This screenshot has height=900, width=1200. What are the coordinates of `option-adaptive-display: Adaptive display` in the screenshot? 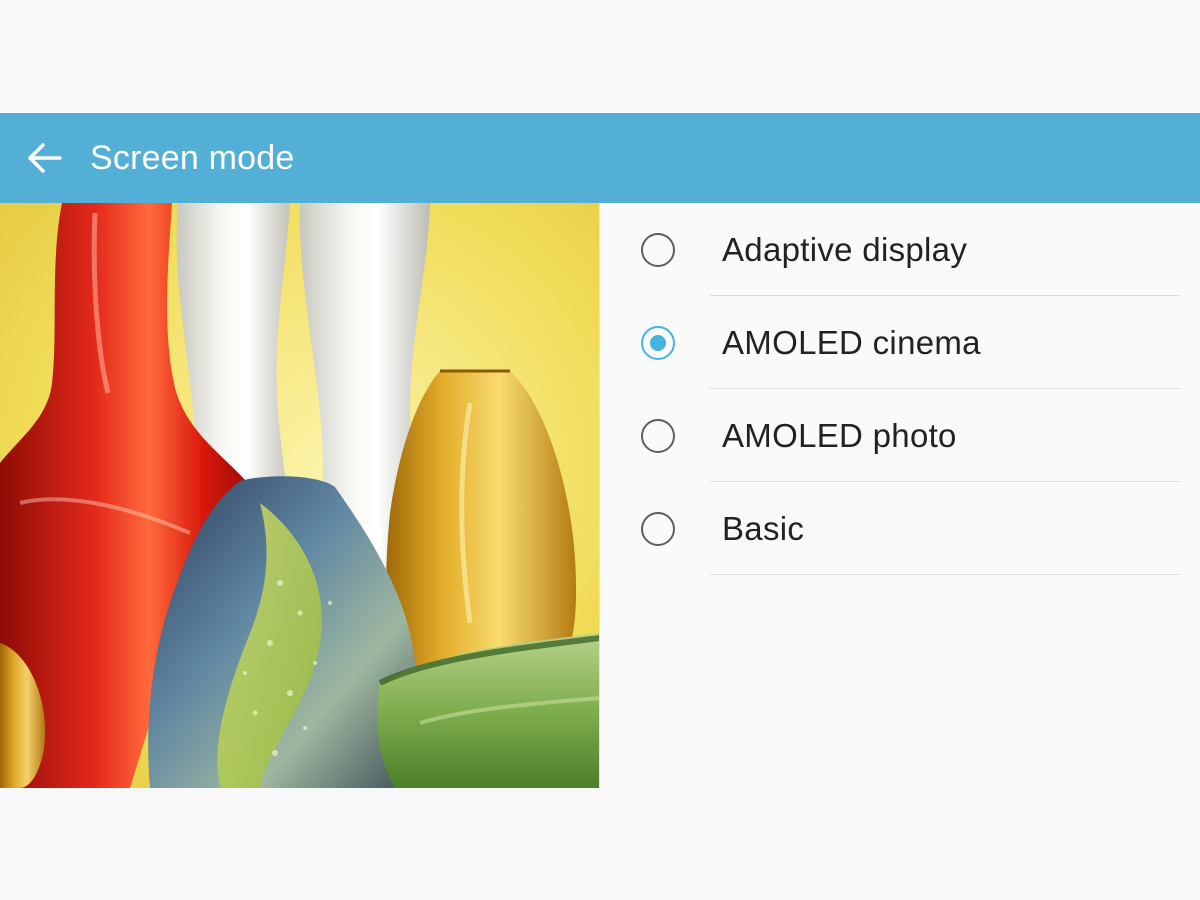 It's located at (900, 249).